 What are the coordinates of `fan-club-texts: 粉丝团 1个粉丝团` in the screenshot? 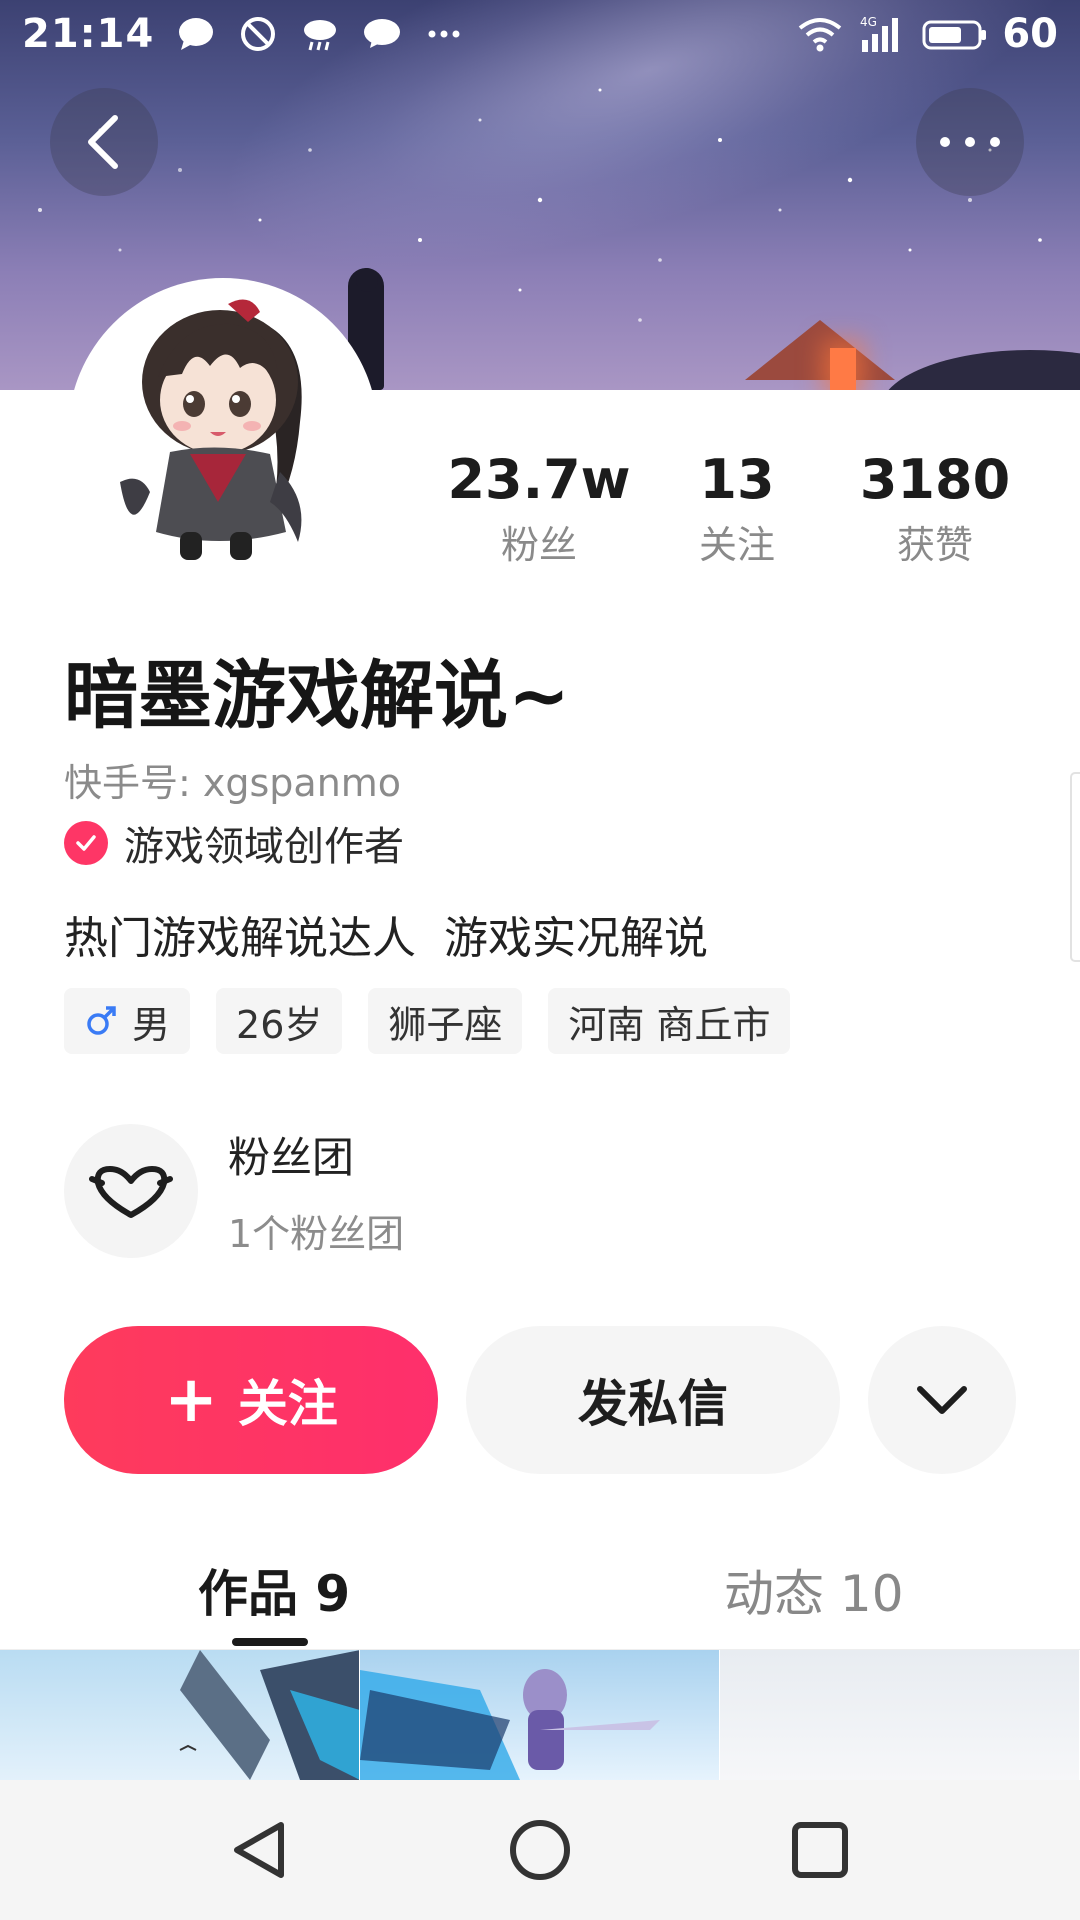 It's located at (316, 1191).